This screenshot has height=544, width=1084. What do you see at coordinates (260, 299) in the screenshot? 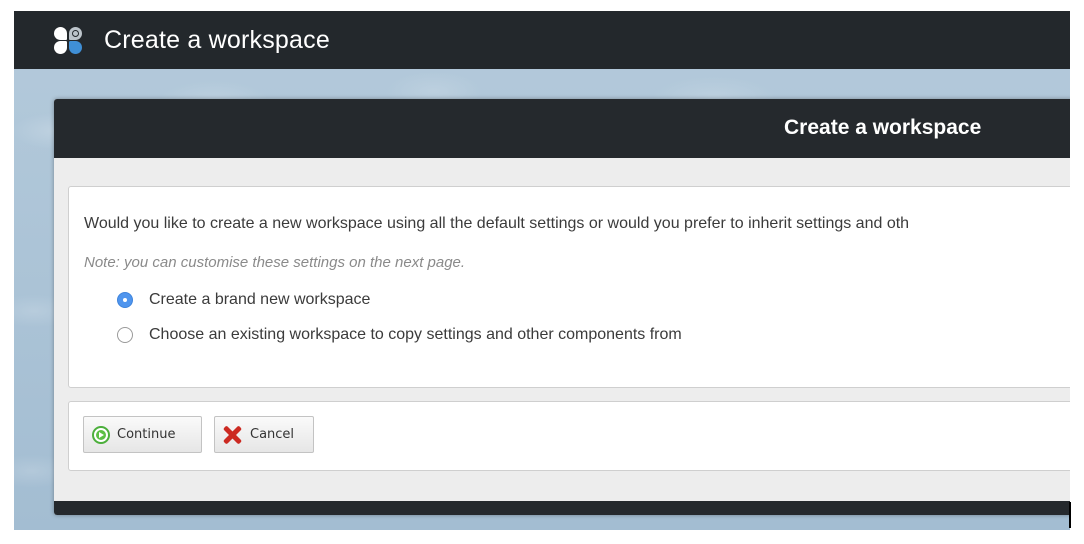
I see `option-new-workspace-label: Create a brand new workspace` at bounding box center [260, 299].